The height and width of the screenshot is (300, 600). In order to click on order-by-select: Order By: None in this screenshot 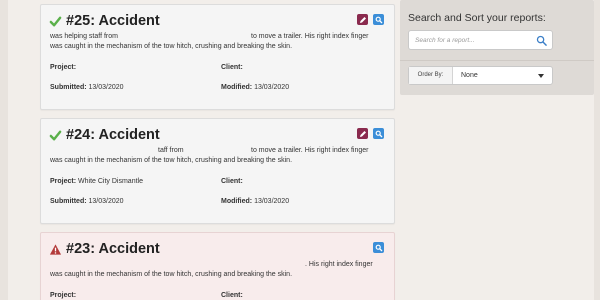, I will do `click(480, 75)`.